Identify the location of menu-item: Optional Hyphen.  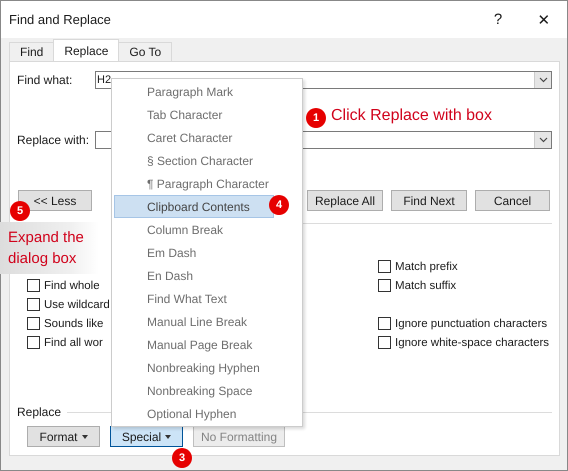
(194, 413).